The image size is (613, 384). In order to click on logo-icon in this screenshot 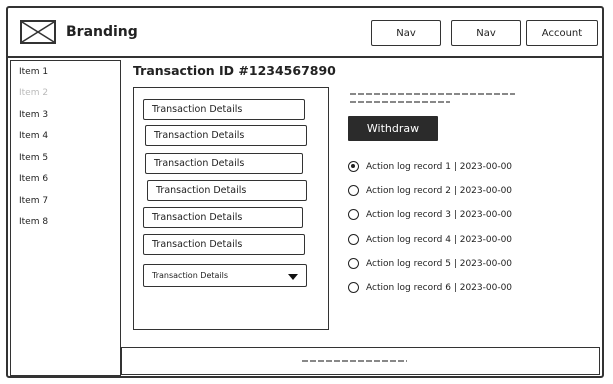, I will do `click(38, 32)`.